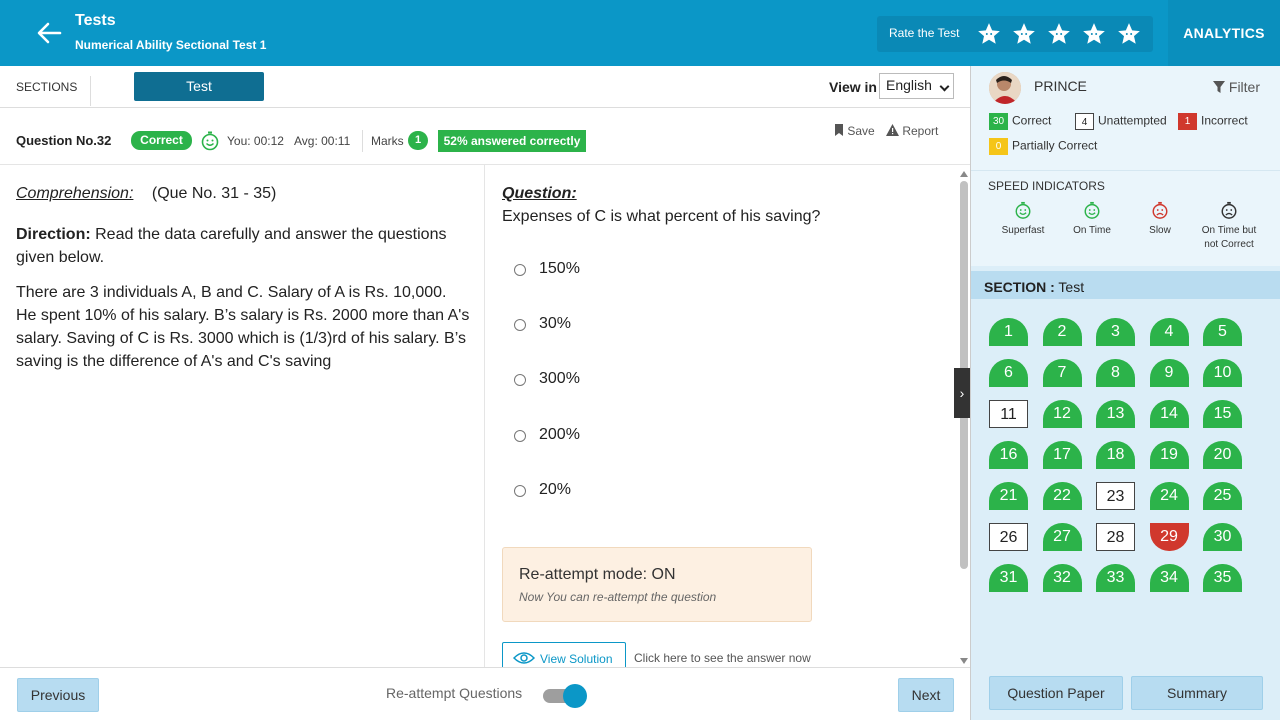 This screenshot has height=720, width=1280. What do you see at coordinates (597, 574) in the screenshot?
I see `reattempt-title: Re-attempt mode: ON` at bounding box center [597, 574].